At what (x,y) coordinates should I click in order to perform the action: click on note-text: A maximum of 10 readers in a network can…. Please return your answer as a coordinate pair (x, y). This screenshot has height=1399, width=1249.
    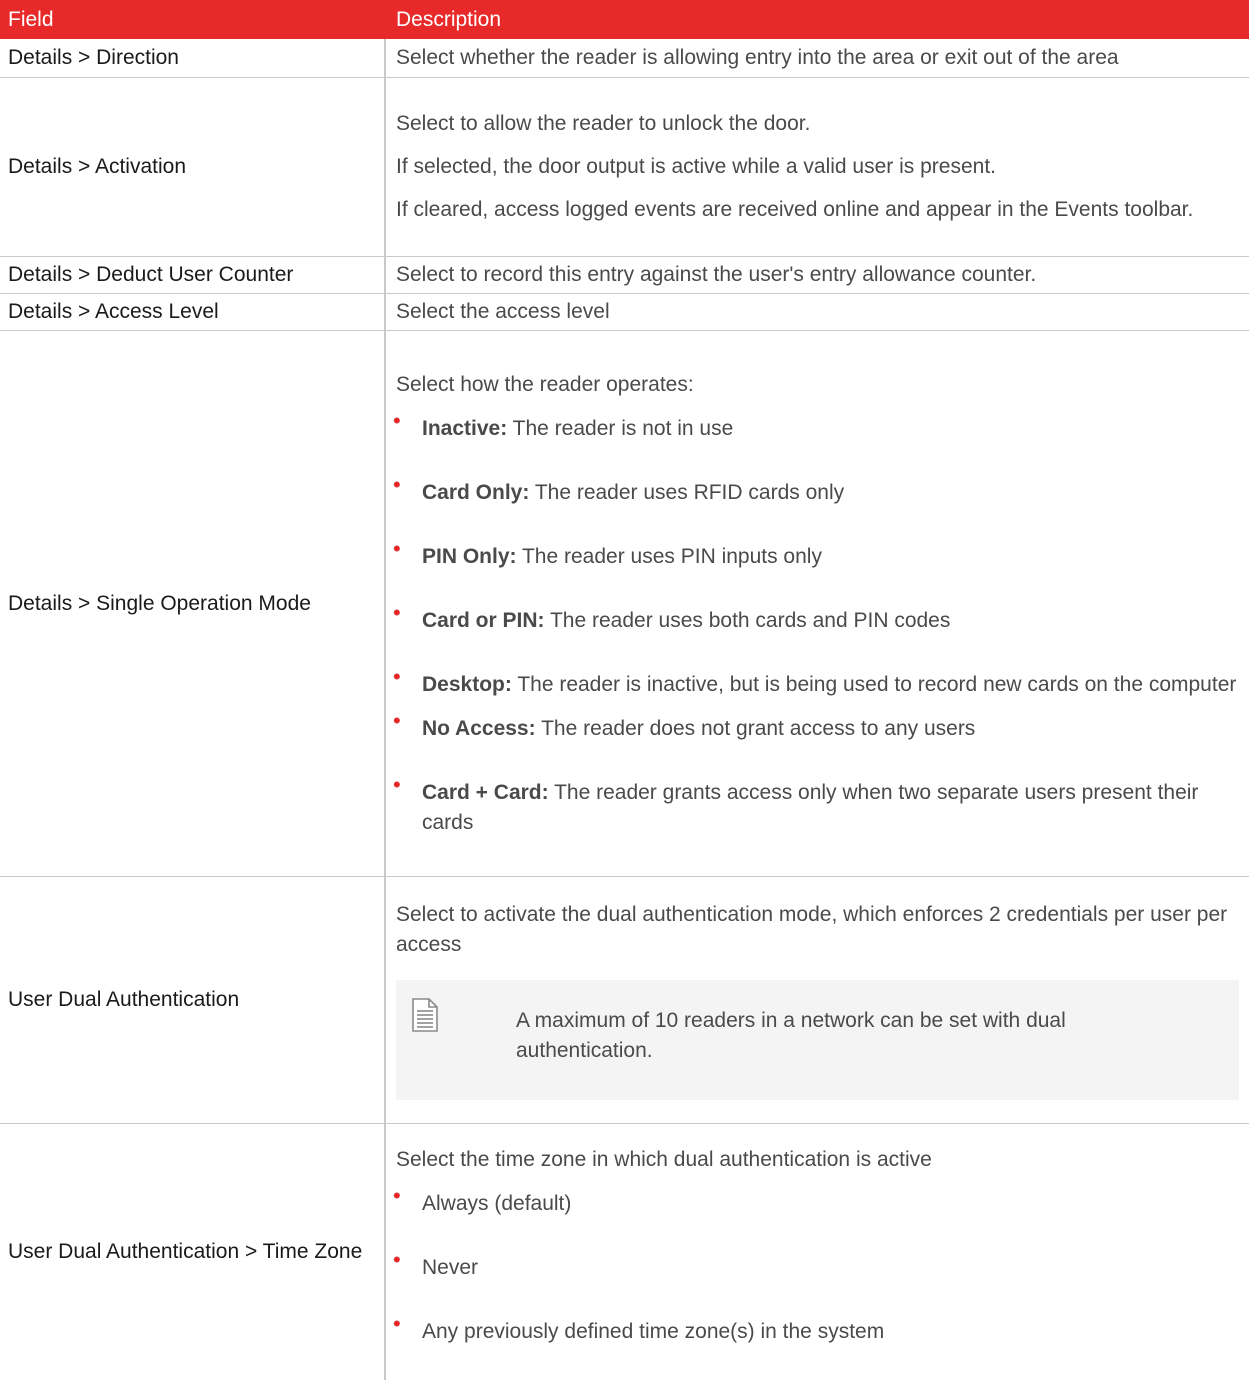
    Looking at the image, I should click on (791, 1035).